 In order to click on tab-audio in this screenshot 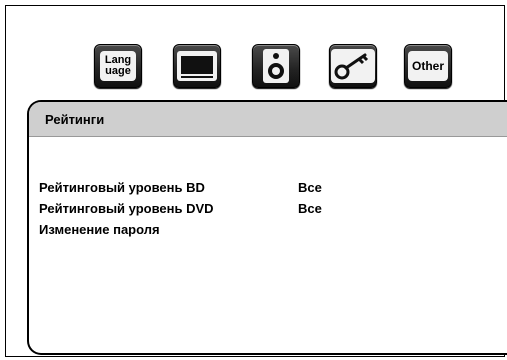, I will do `click(276, 66)`.